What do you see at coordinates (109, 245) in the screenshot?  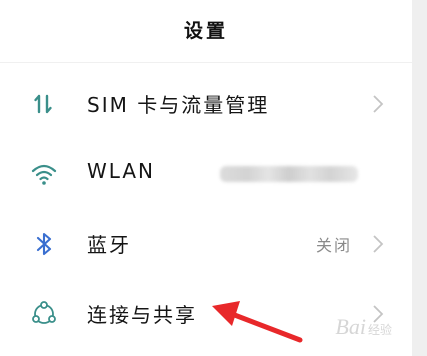 I see `settings-item-label: 蓝牙` at bounding box center [109, 245].